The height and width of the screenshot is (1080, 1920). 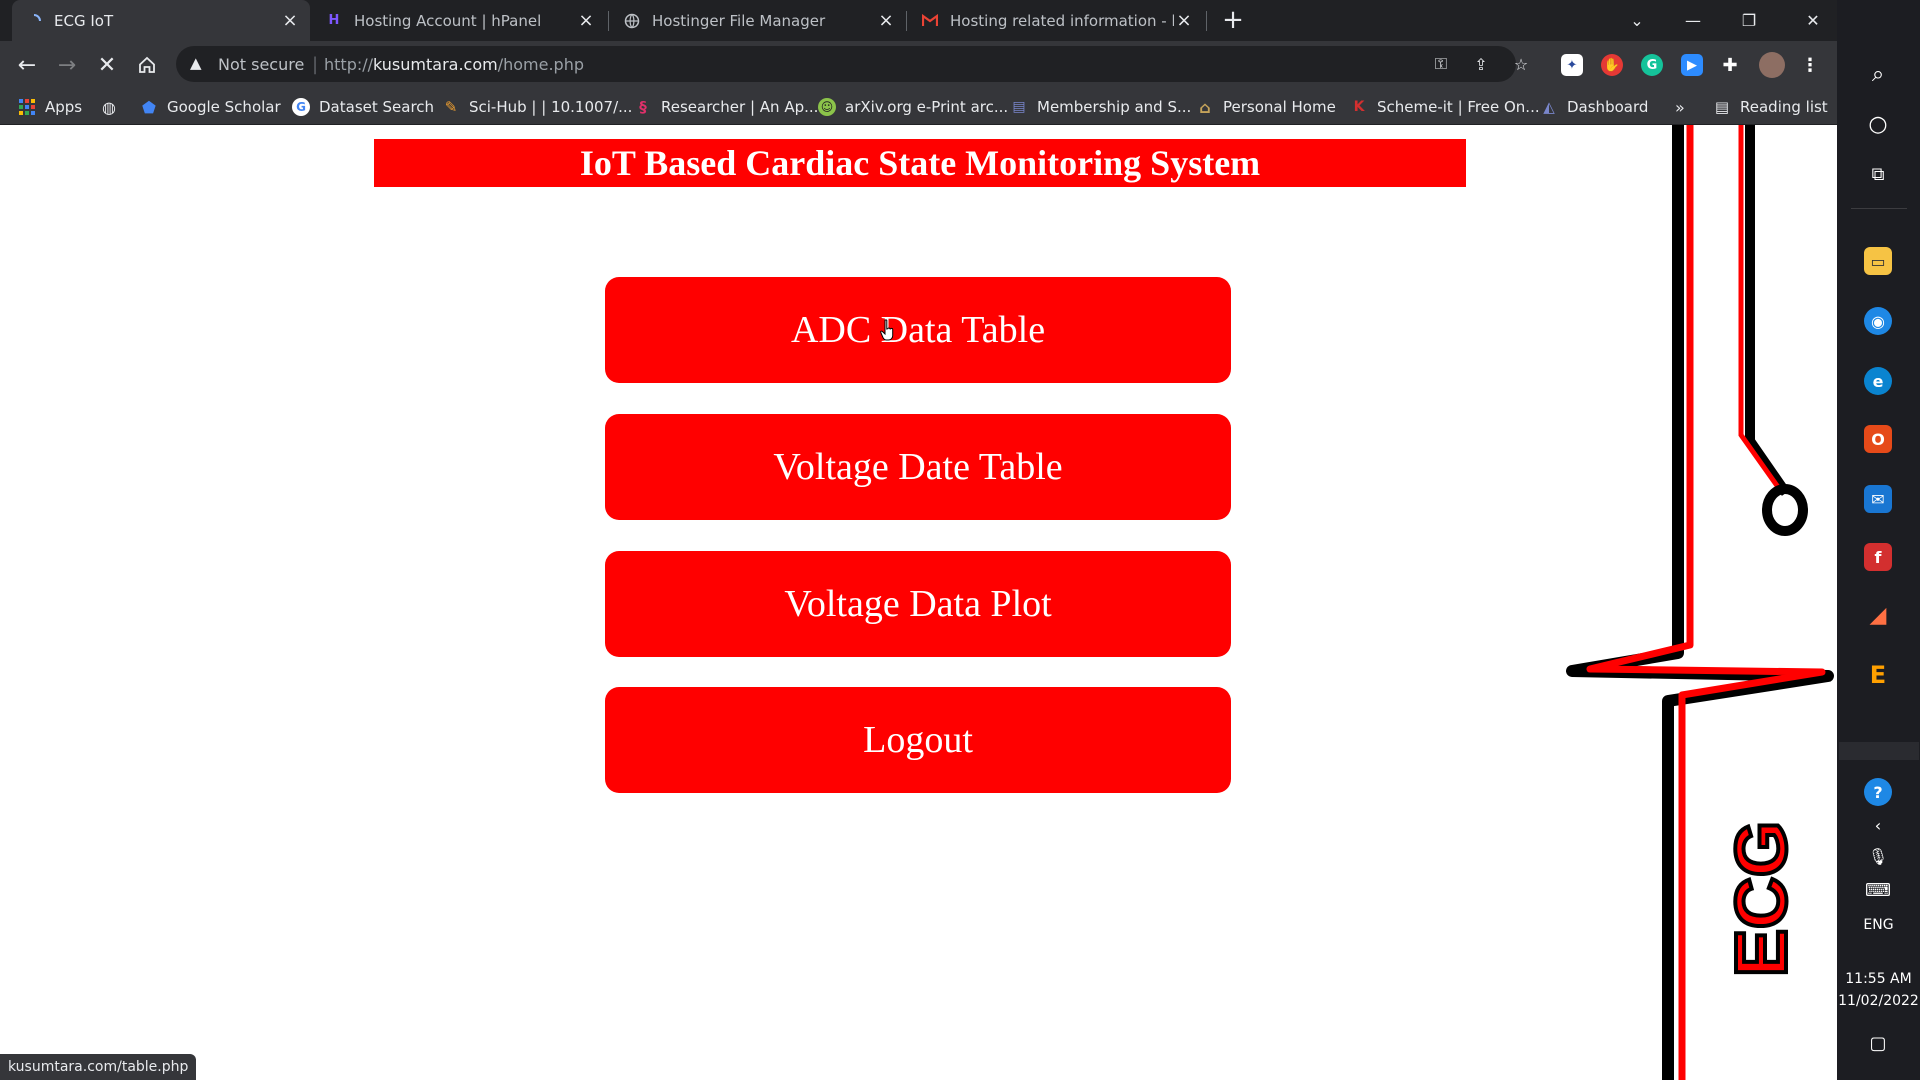 I want to click on forward-icon: →, so click(x=67, y=65).